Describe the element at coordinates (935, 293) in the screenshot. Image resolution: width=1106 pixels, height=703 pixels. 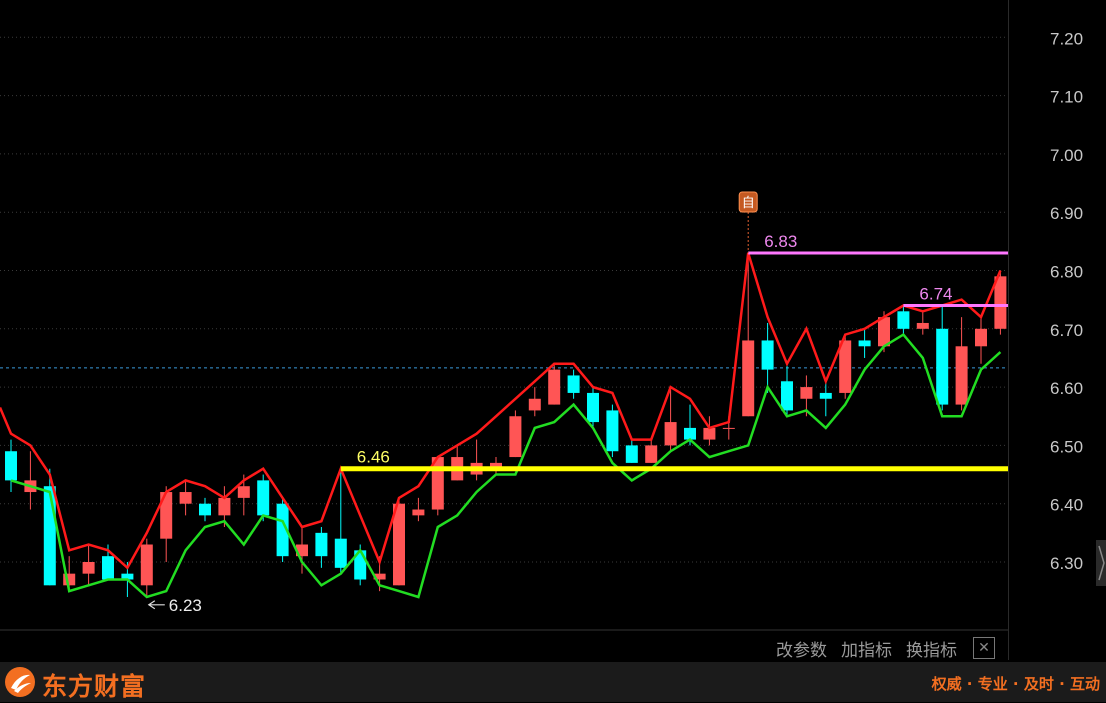
I see `level-label: 6.74` at that location.